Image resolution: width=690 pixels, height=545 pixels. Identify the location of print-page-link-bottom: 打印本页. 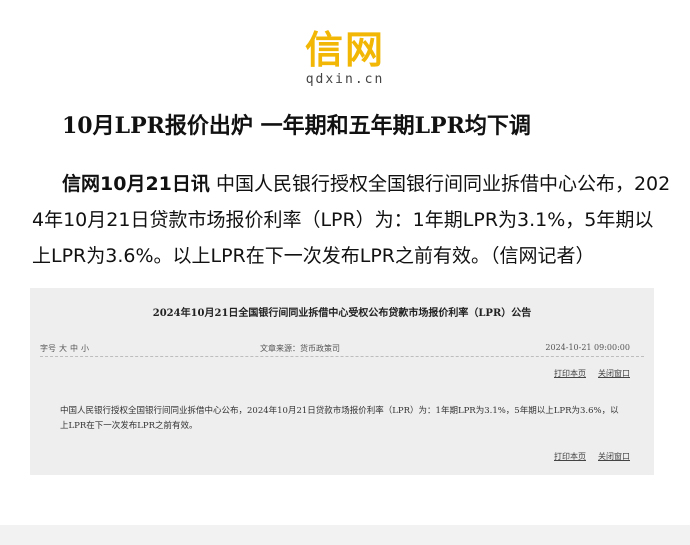
(570, 456).